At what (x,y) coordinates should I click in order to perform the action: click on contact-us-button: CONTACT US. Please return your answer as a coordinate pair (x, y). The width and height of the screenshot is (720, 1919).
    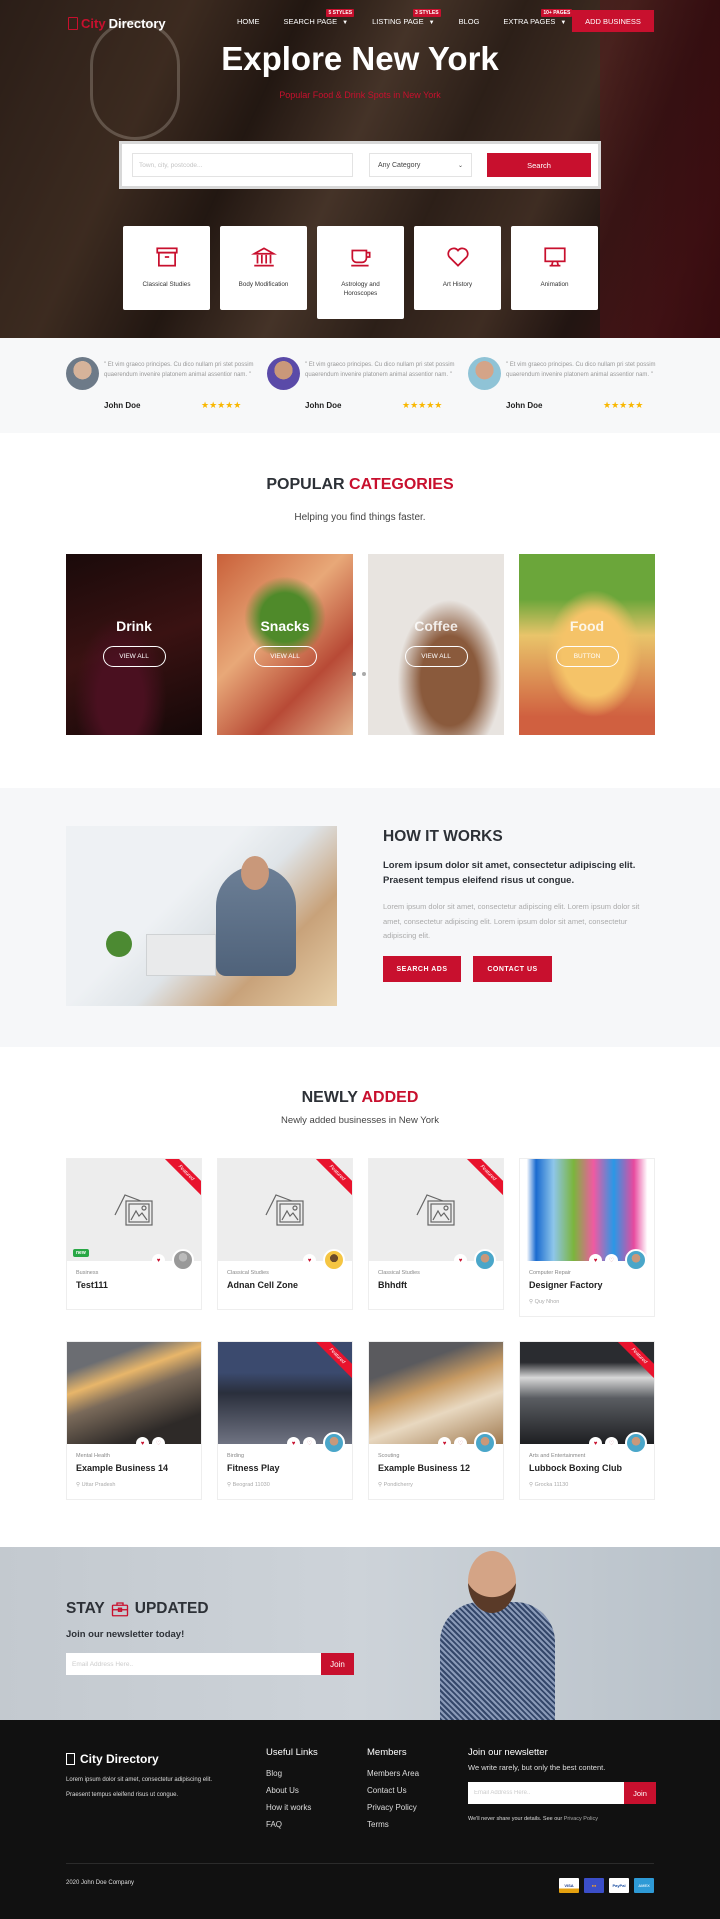
    Looking at the image, I should click on (512, 969).